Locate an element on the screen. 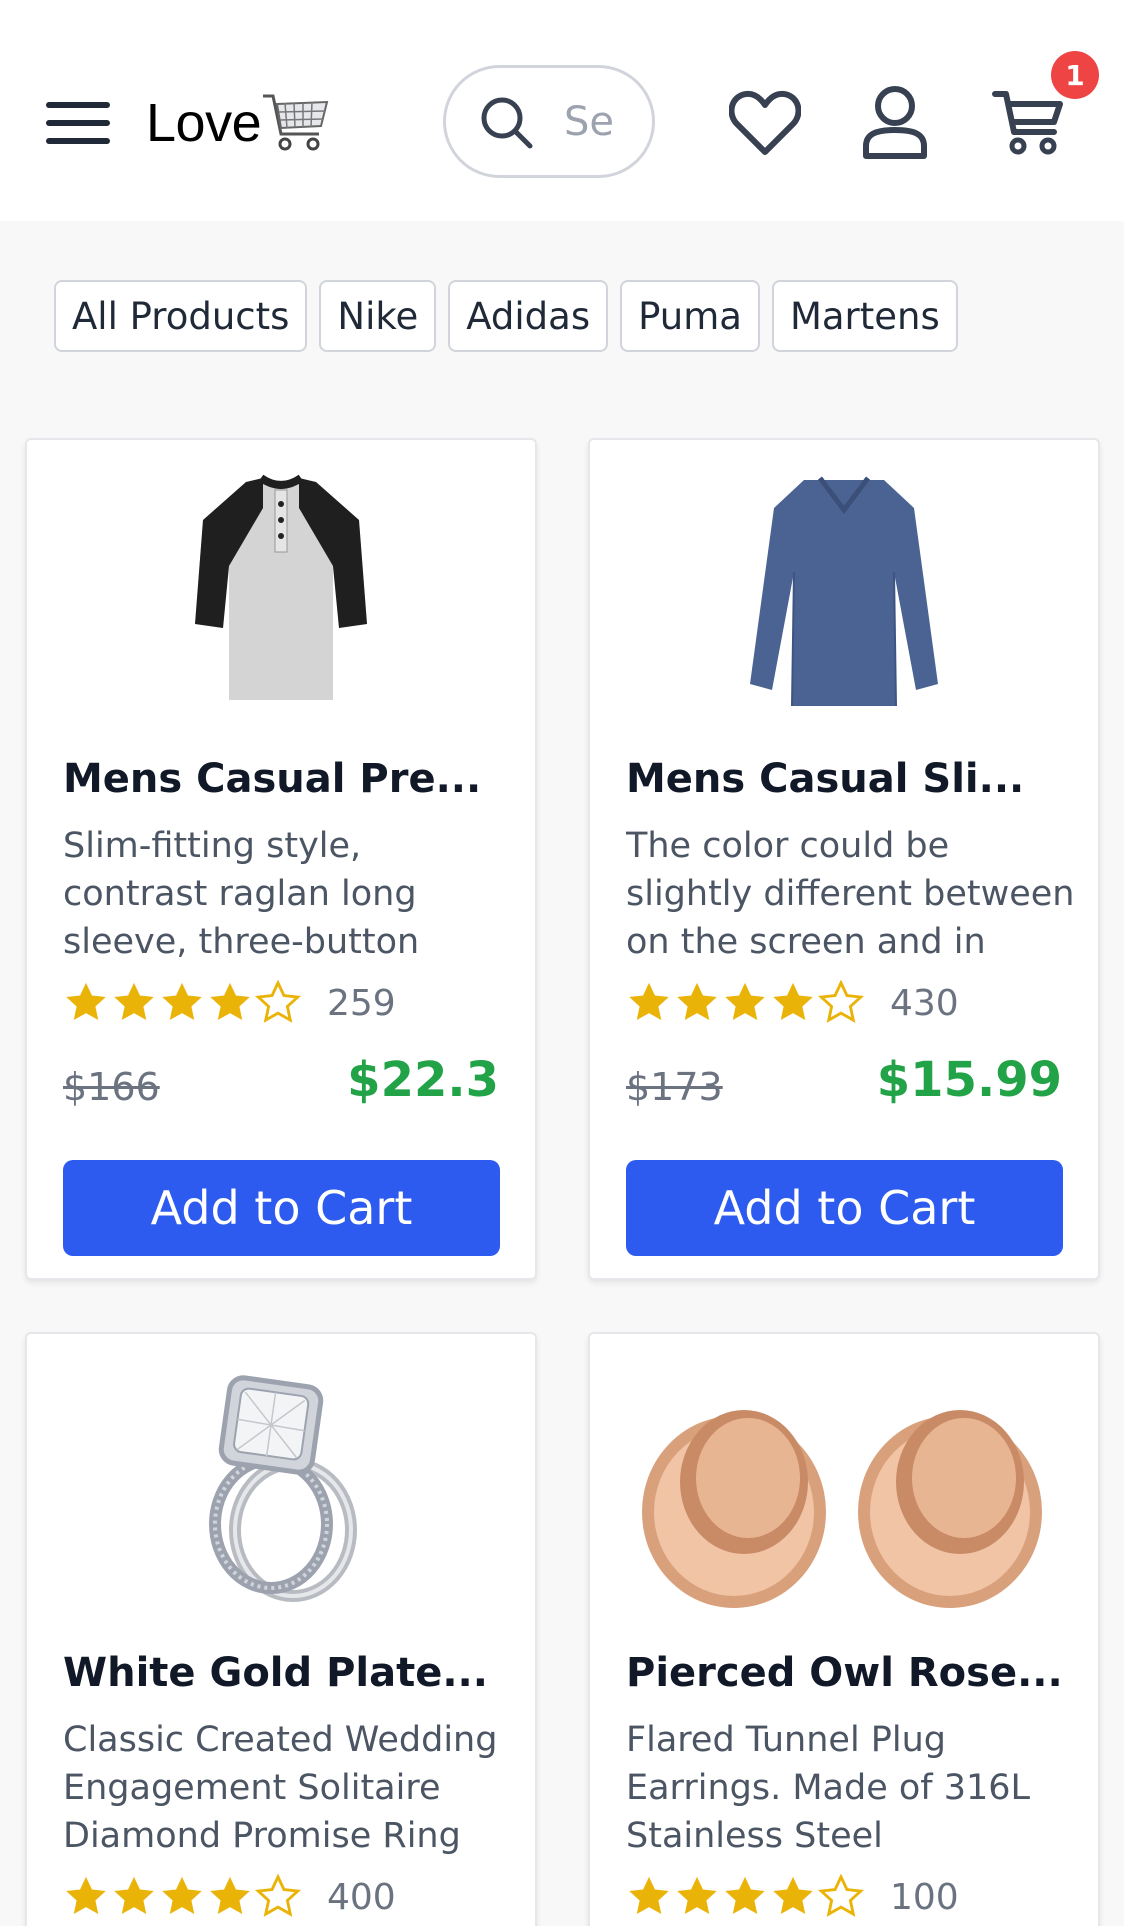 This screenshot has width=1124, height=1926. rating-count: 430 is located at coordinates (924, 1003).